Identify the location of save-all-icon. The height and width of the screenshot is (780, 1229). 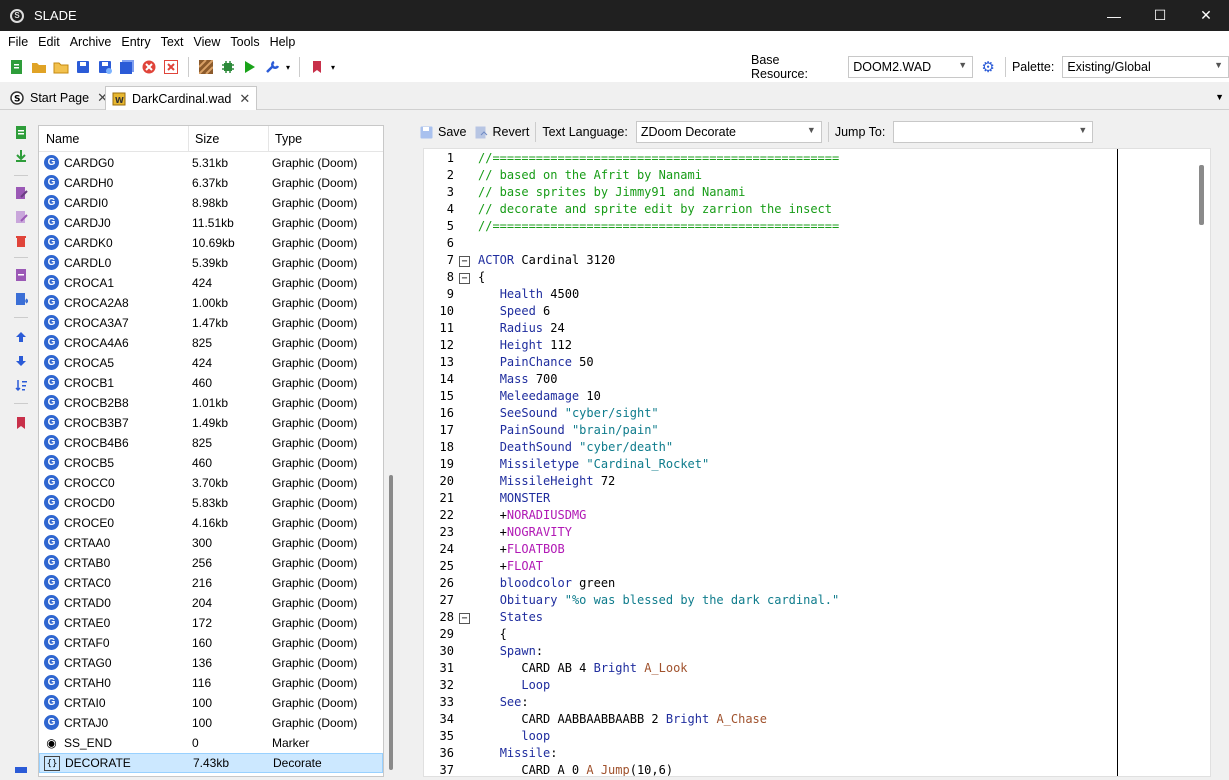
(127, 67).